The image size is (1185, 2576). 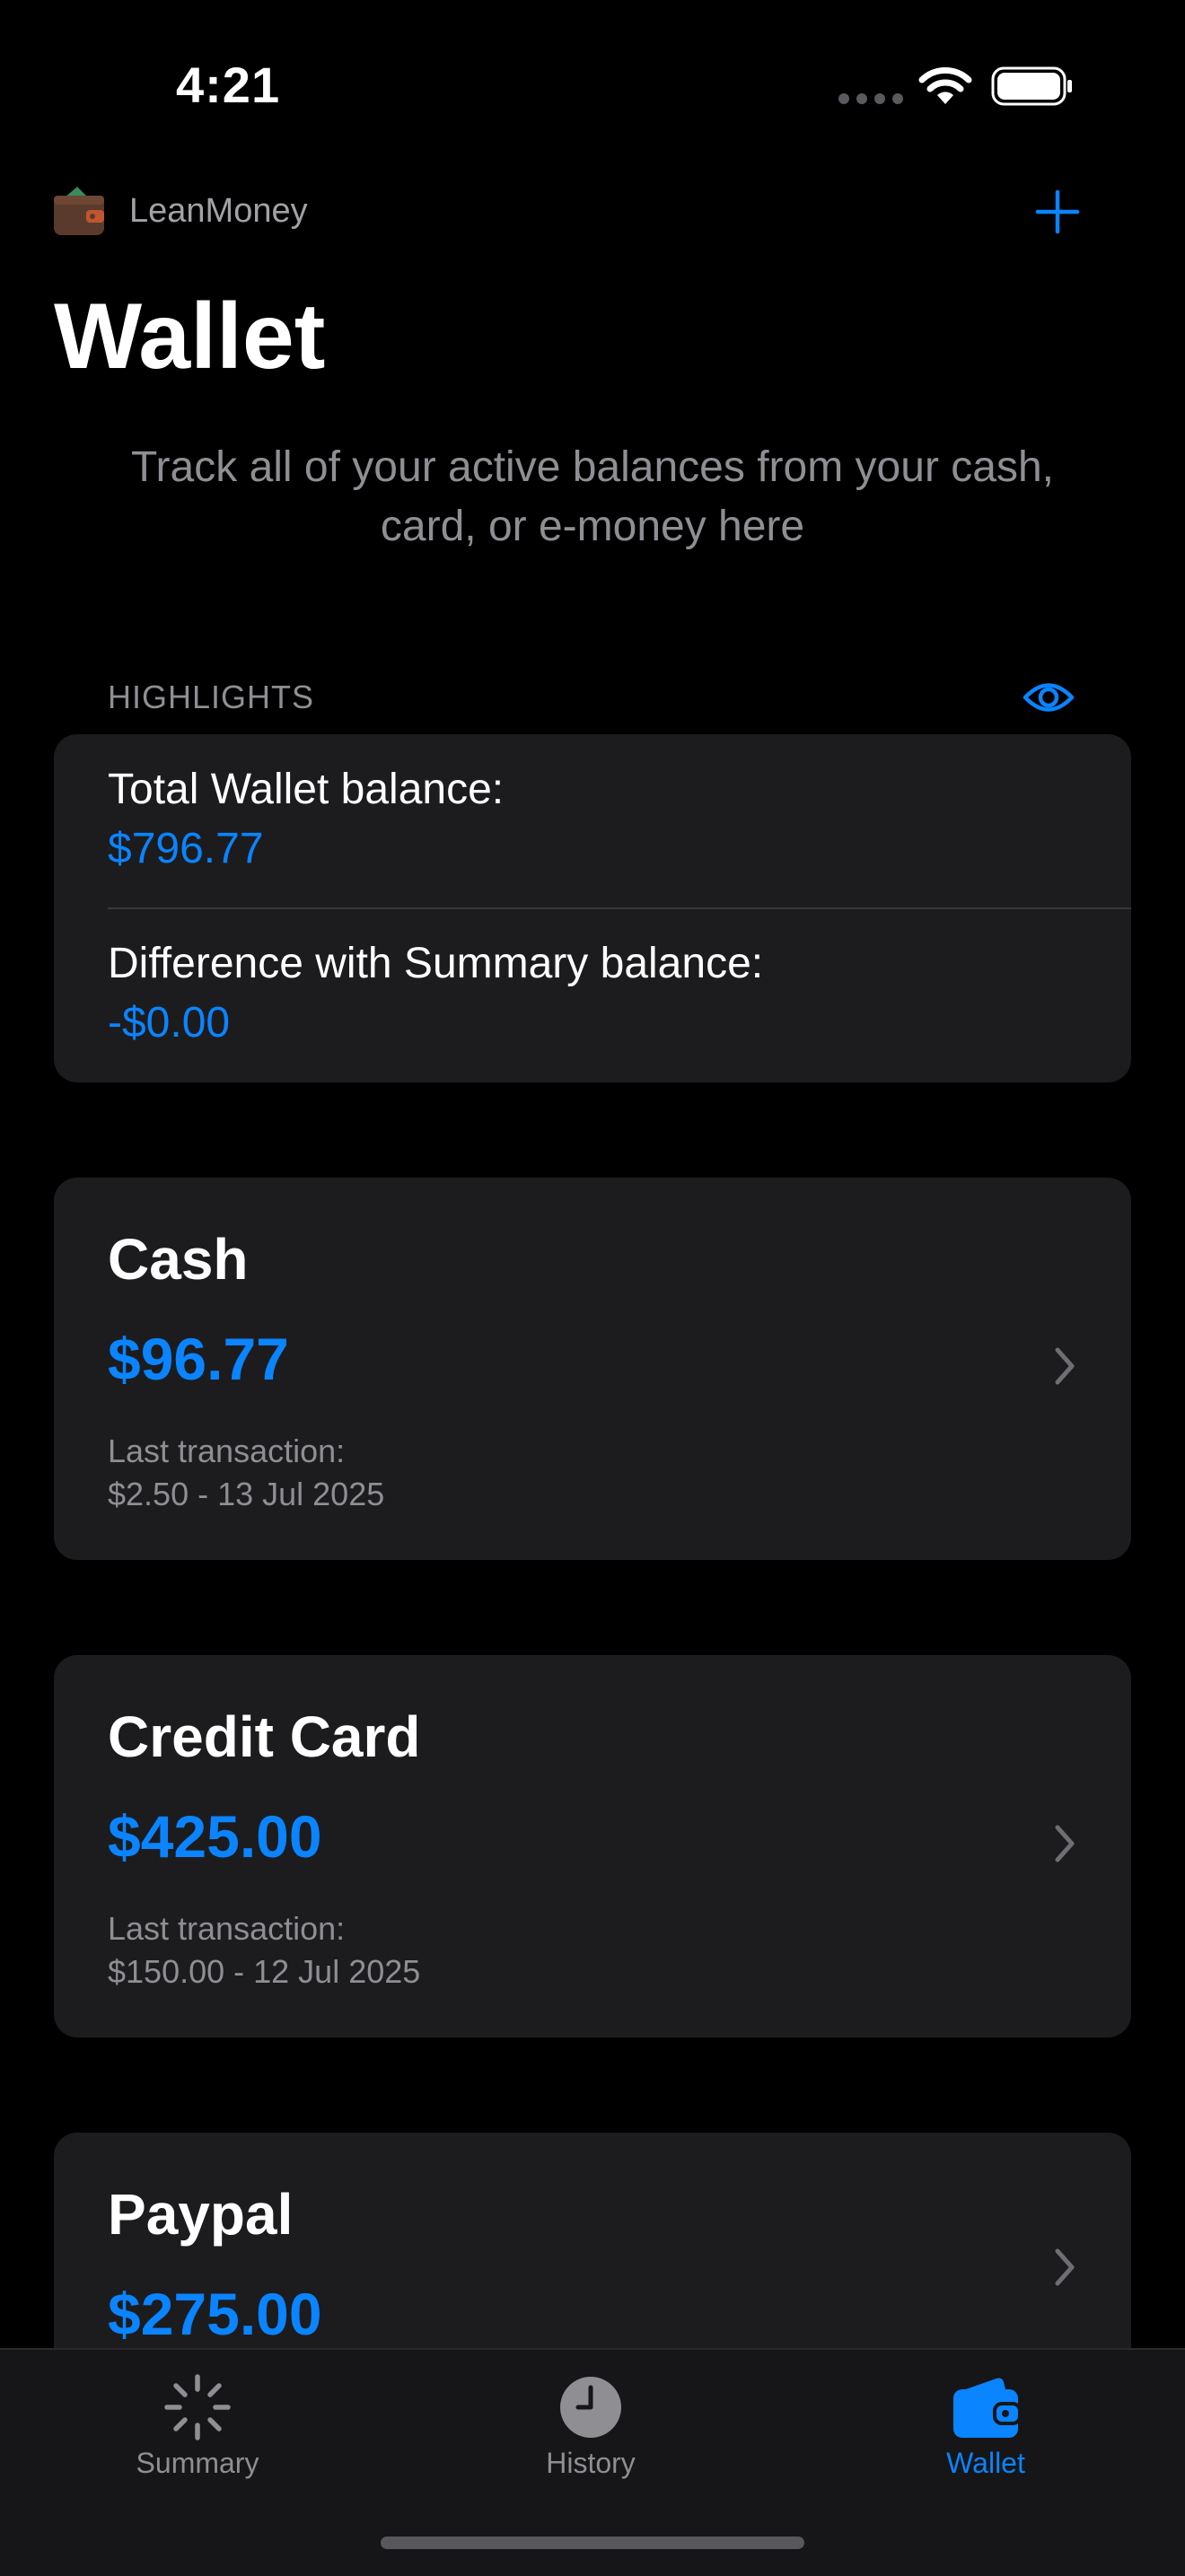 What do you see at coordinates (198, 1359) in the screenshot?
I see `wallet-balance: $96.77` at bounding box center [198, 1359].